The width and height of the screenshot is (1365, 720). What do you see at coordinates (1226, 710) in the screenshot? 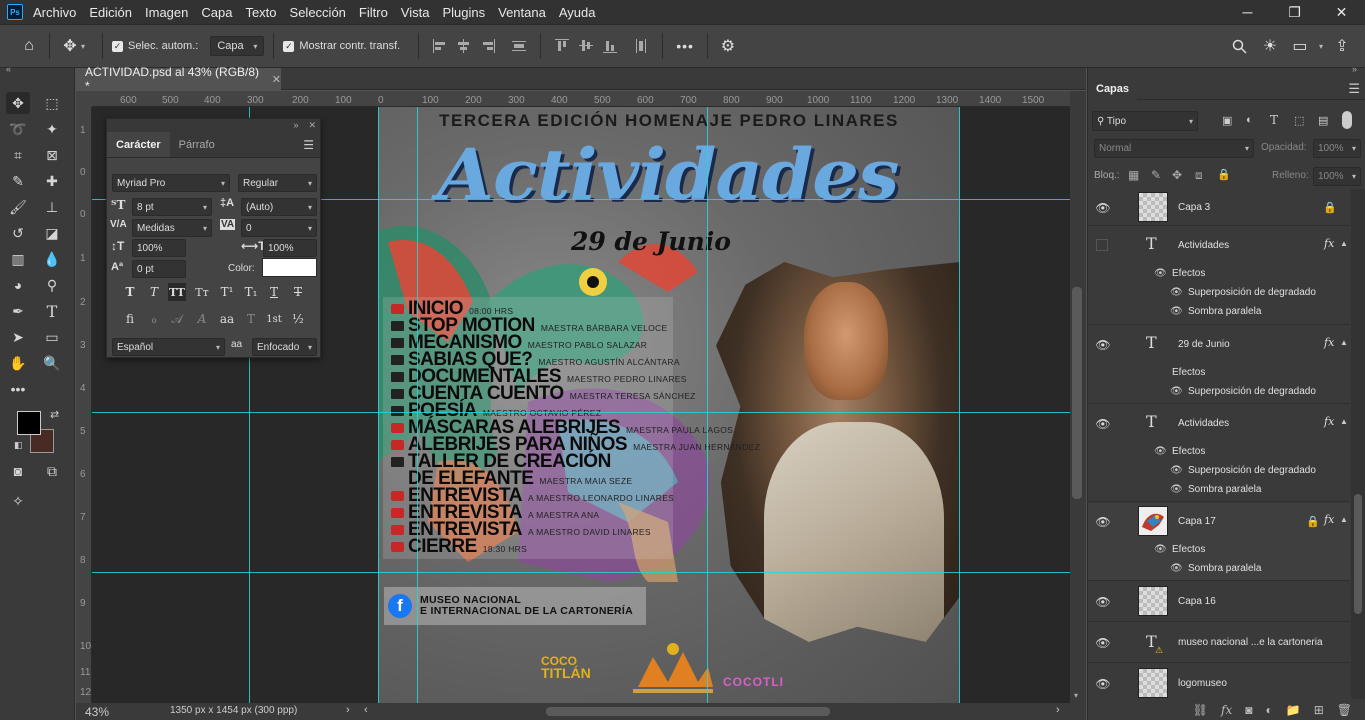
I see `add-style-icon: fx` at bounding box center [1226, 710].